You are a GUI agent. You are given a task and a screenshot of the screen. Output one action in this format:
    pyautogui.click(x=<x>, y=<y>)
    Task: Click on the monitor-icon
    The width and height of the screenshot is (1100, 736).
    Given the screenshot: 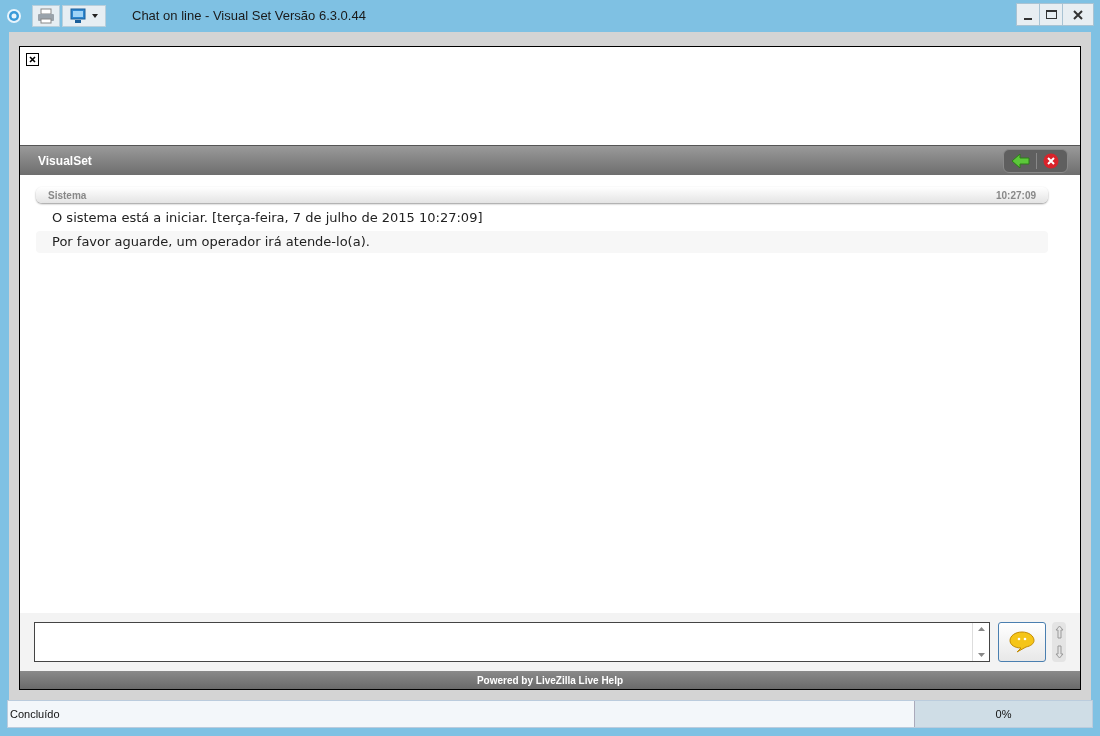 What is the action you would take?
    pyautogui.click(x=78, y=16)
    